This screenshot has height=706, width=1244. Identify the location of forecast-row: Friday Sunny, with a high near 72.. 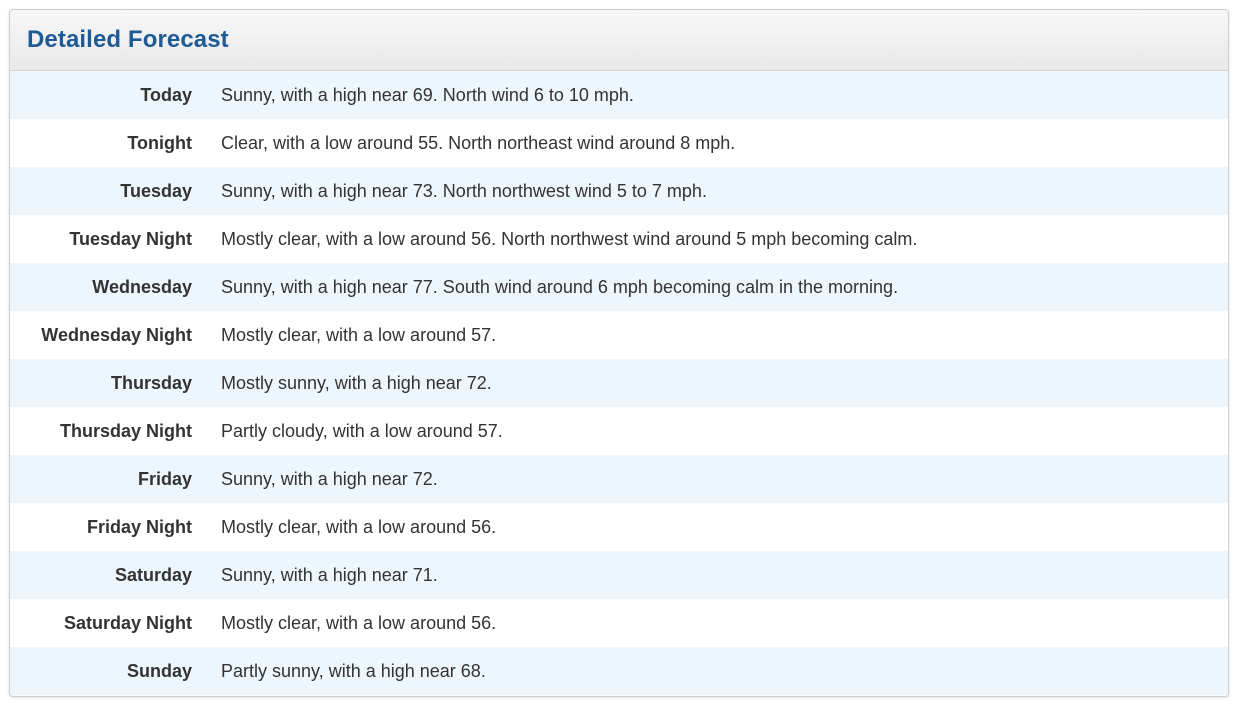
(619, 479).